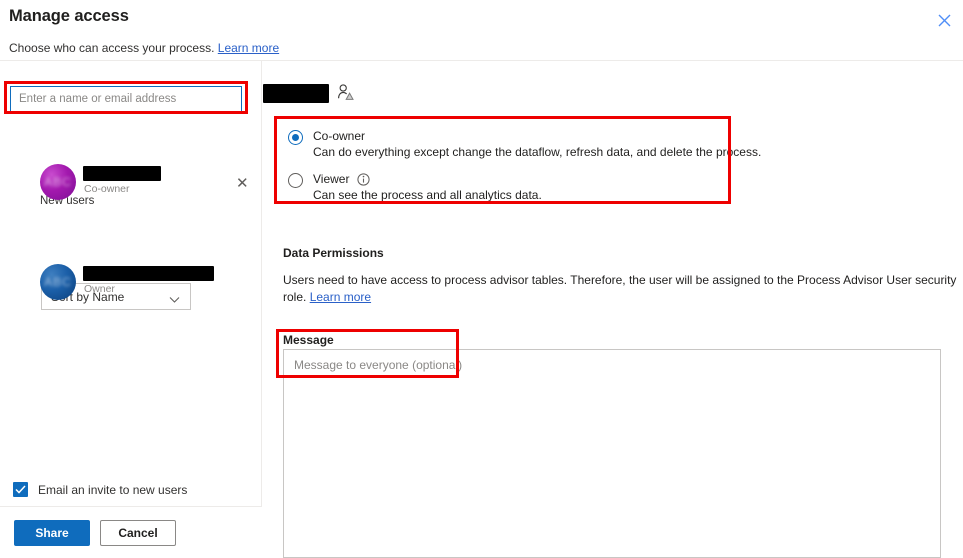  I want to click on radio-viewer, so click(295, 180).